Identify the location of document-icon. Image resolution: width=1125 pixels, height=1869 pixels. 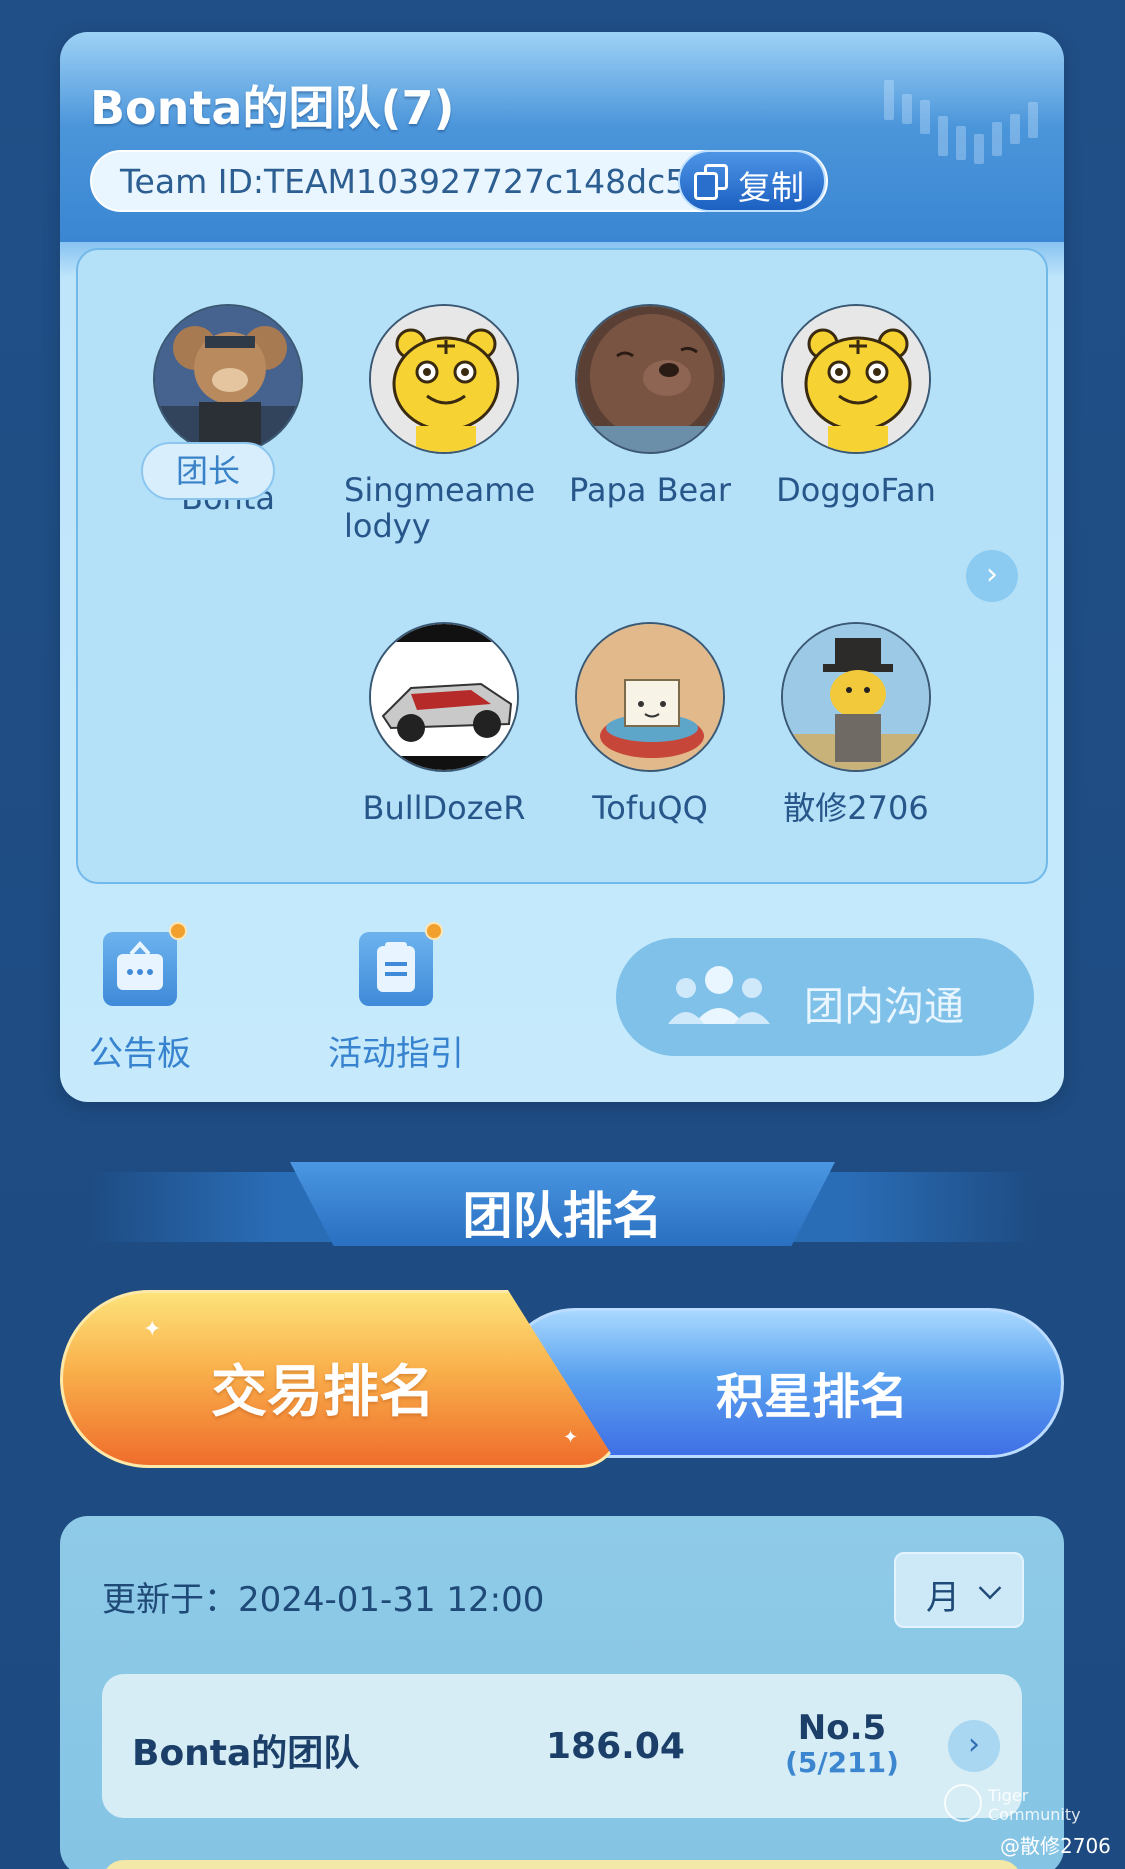
(401, 964).